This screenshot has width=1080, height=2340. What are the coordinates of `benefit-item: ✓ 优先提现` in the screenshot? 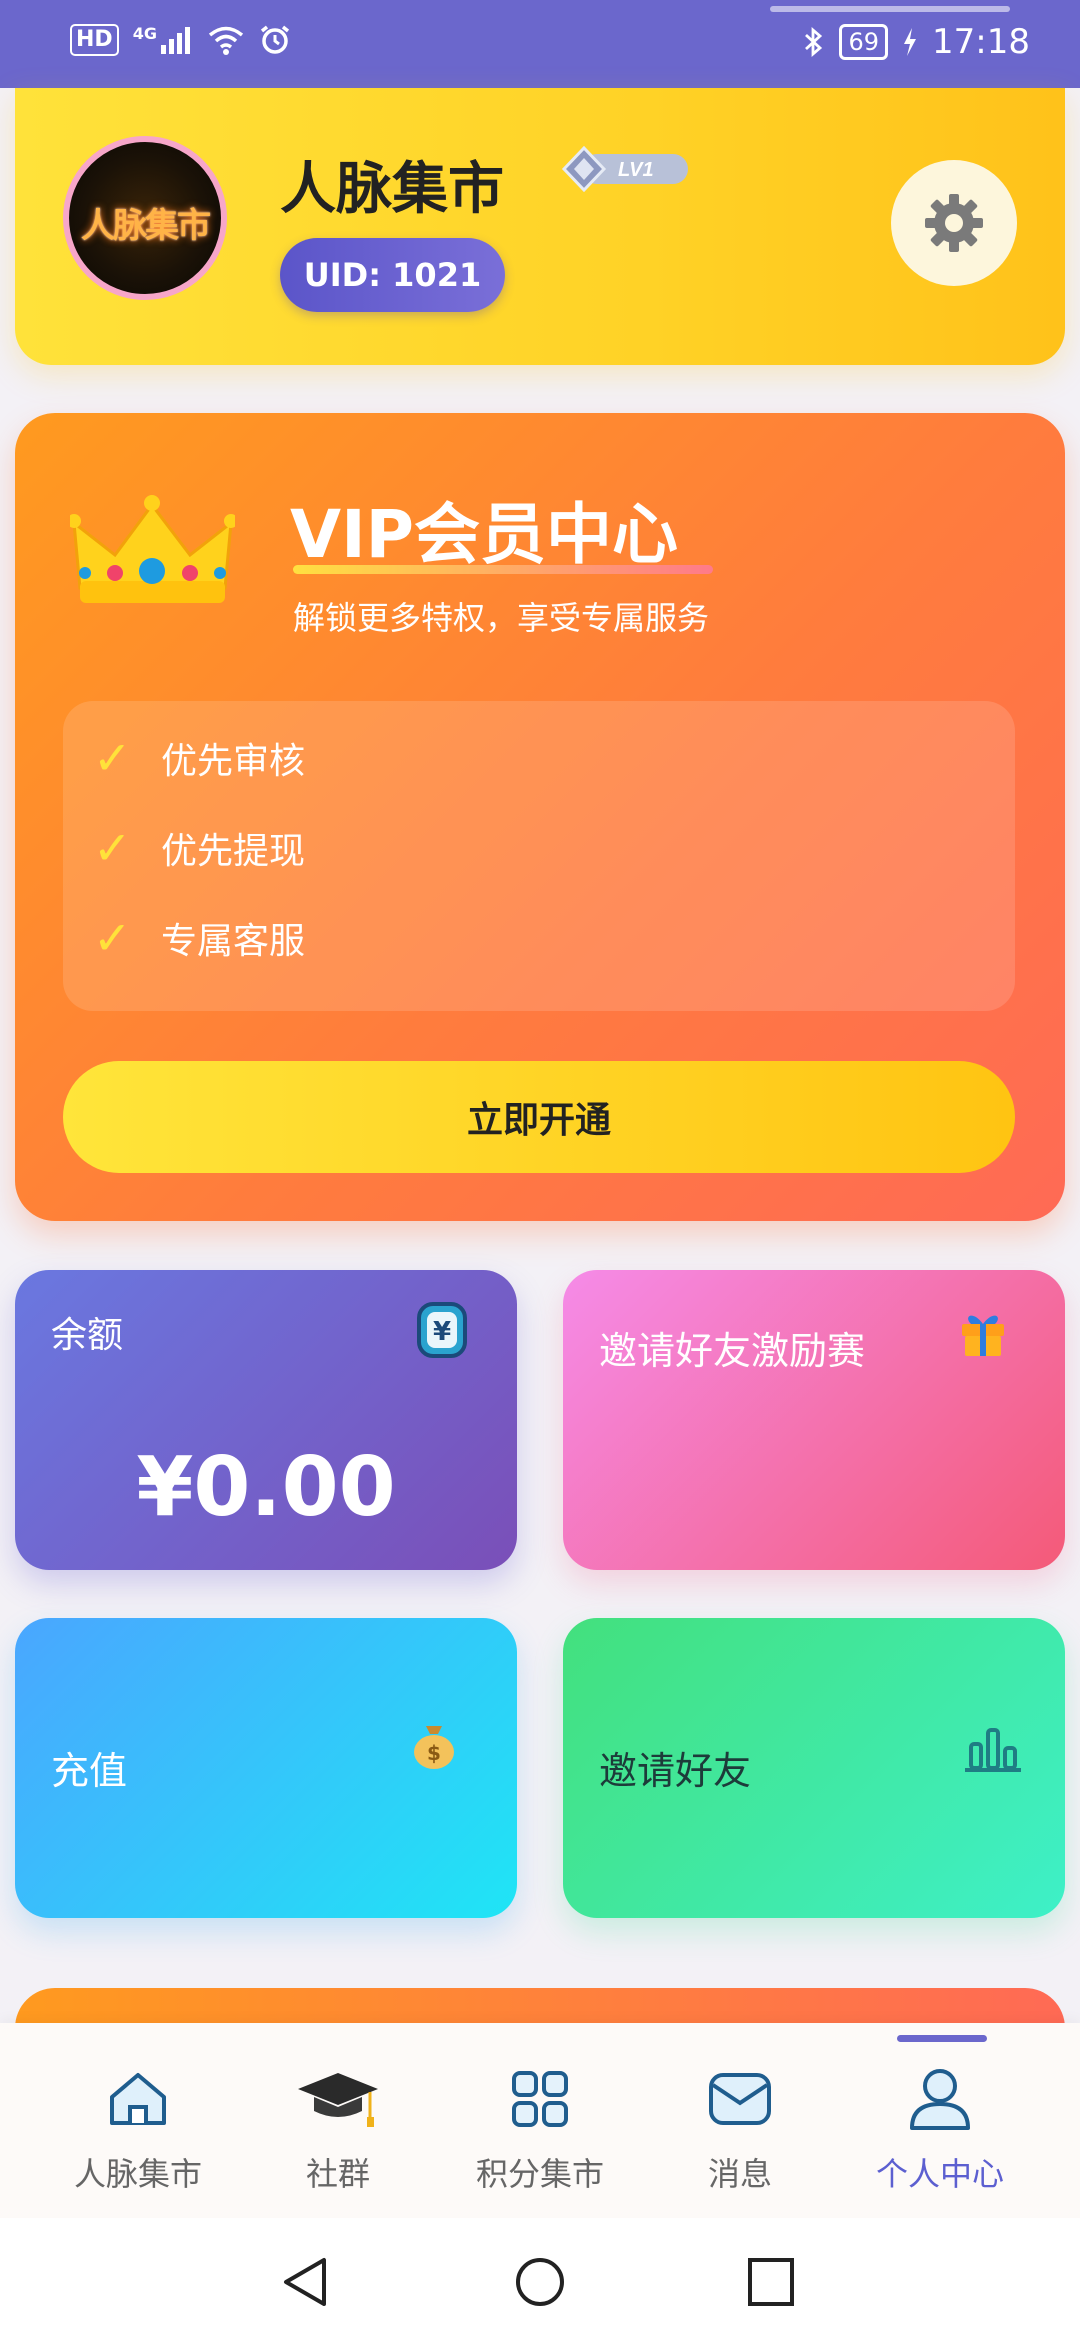 It's located at (199, 848).